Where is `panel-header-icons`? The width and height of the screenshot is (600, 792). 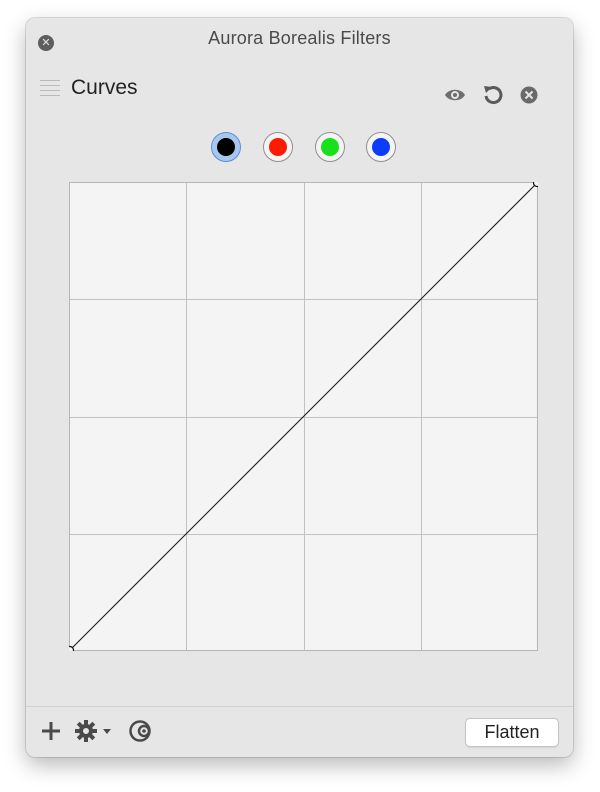
panel-header-icons is located at coordinates (491, 95).